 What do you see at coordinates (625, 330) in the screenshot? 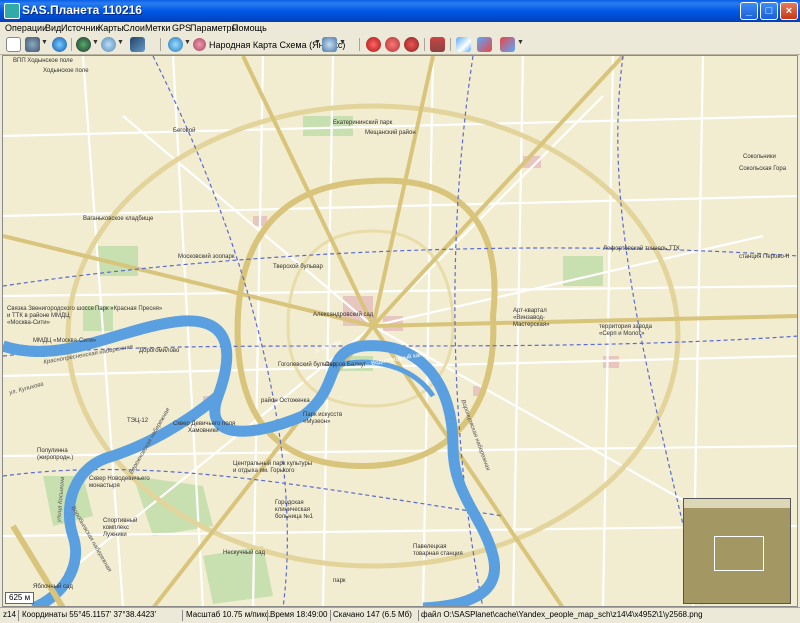
I see `map-label: территория завода «Серп и Молот»` at bounding box center [625, 330].